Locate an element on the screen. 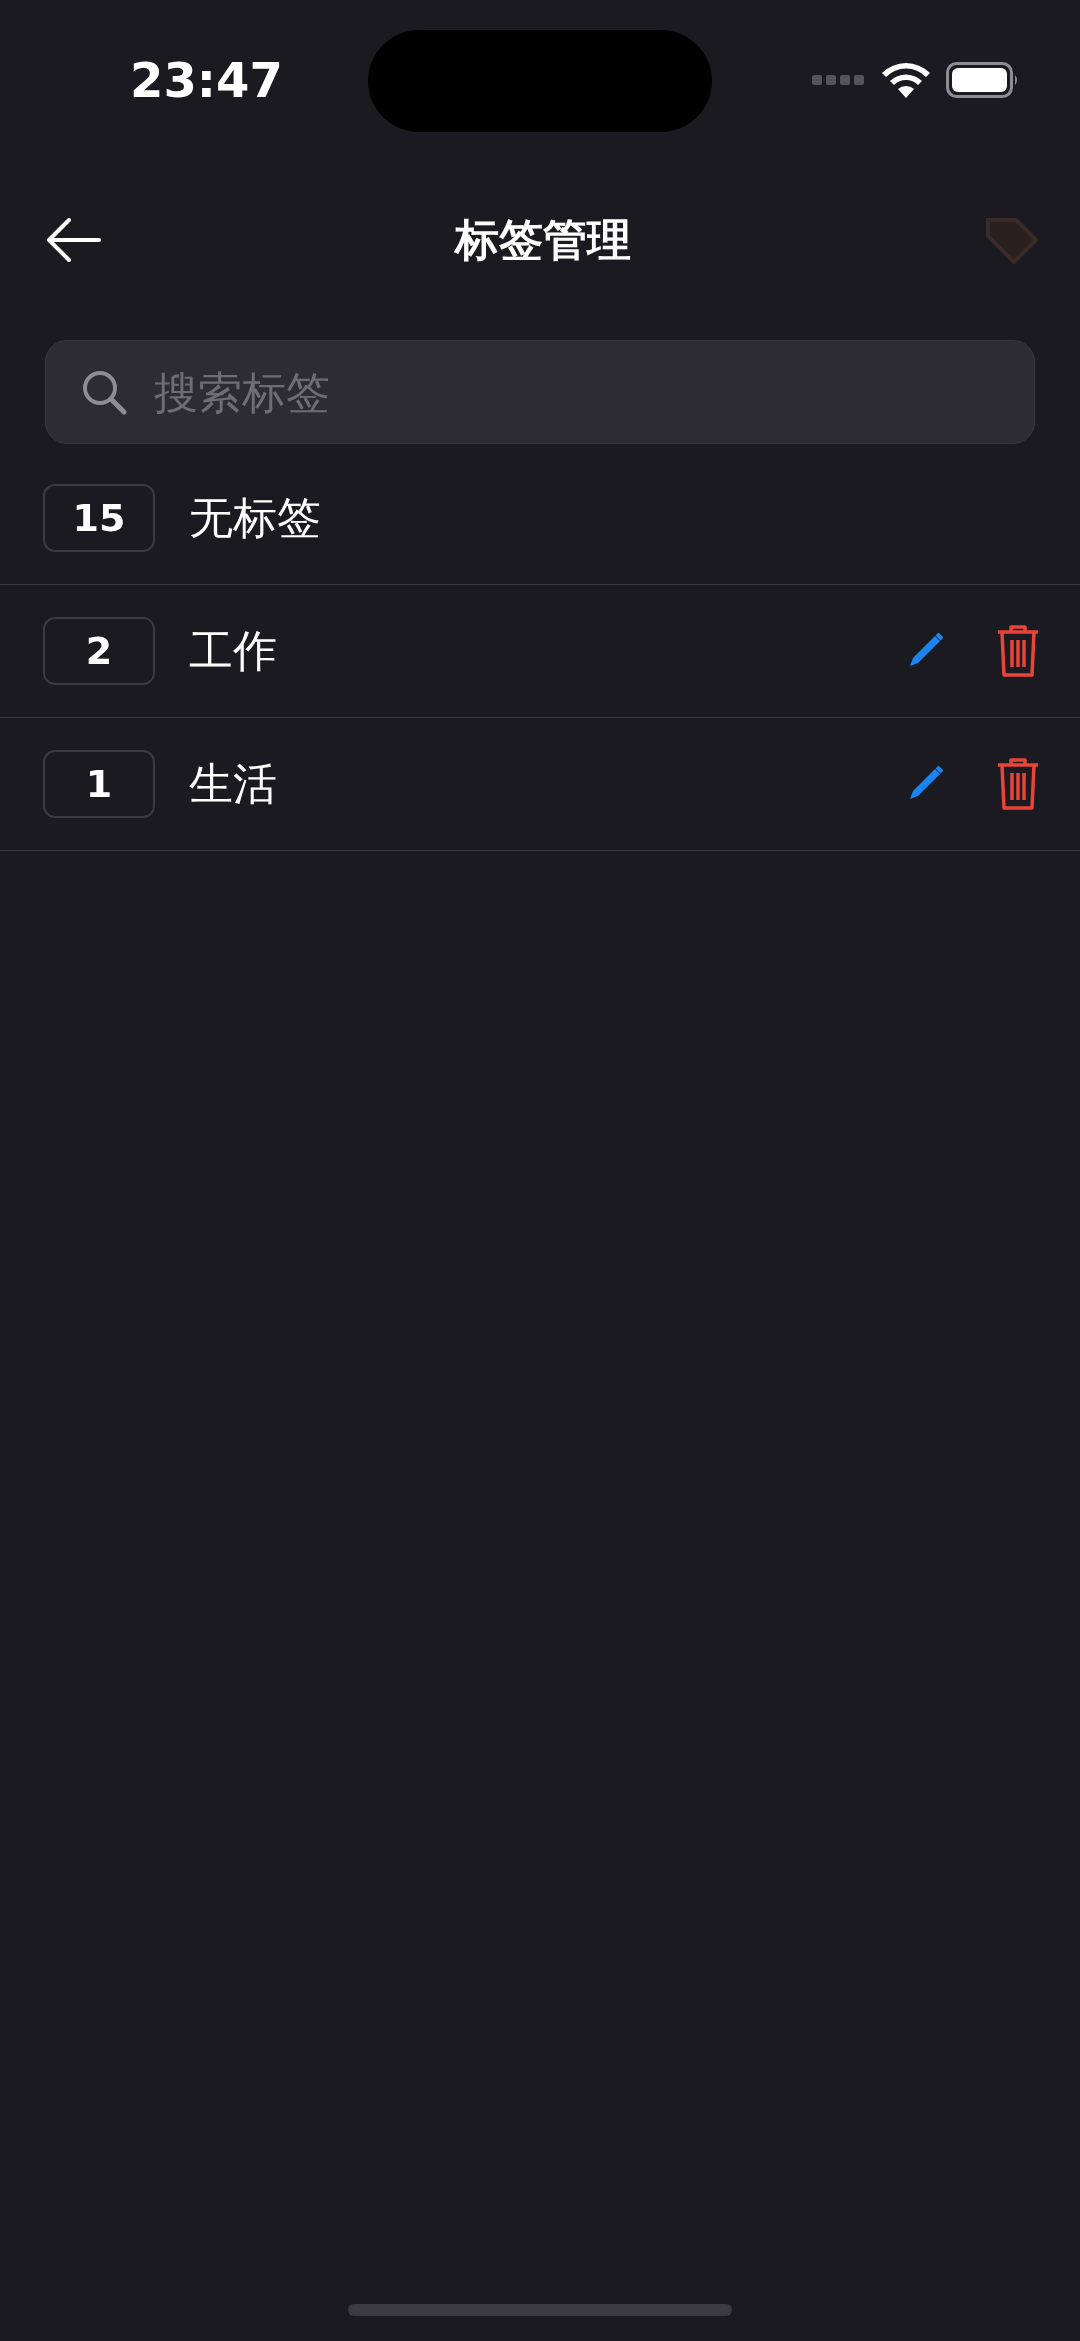 Image resolution: width=1080 pixels, height=2341 pixels. battery-icon is located at coordinates (983, 80).